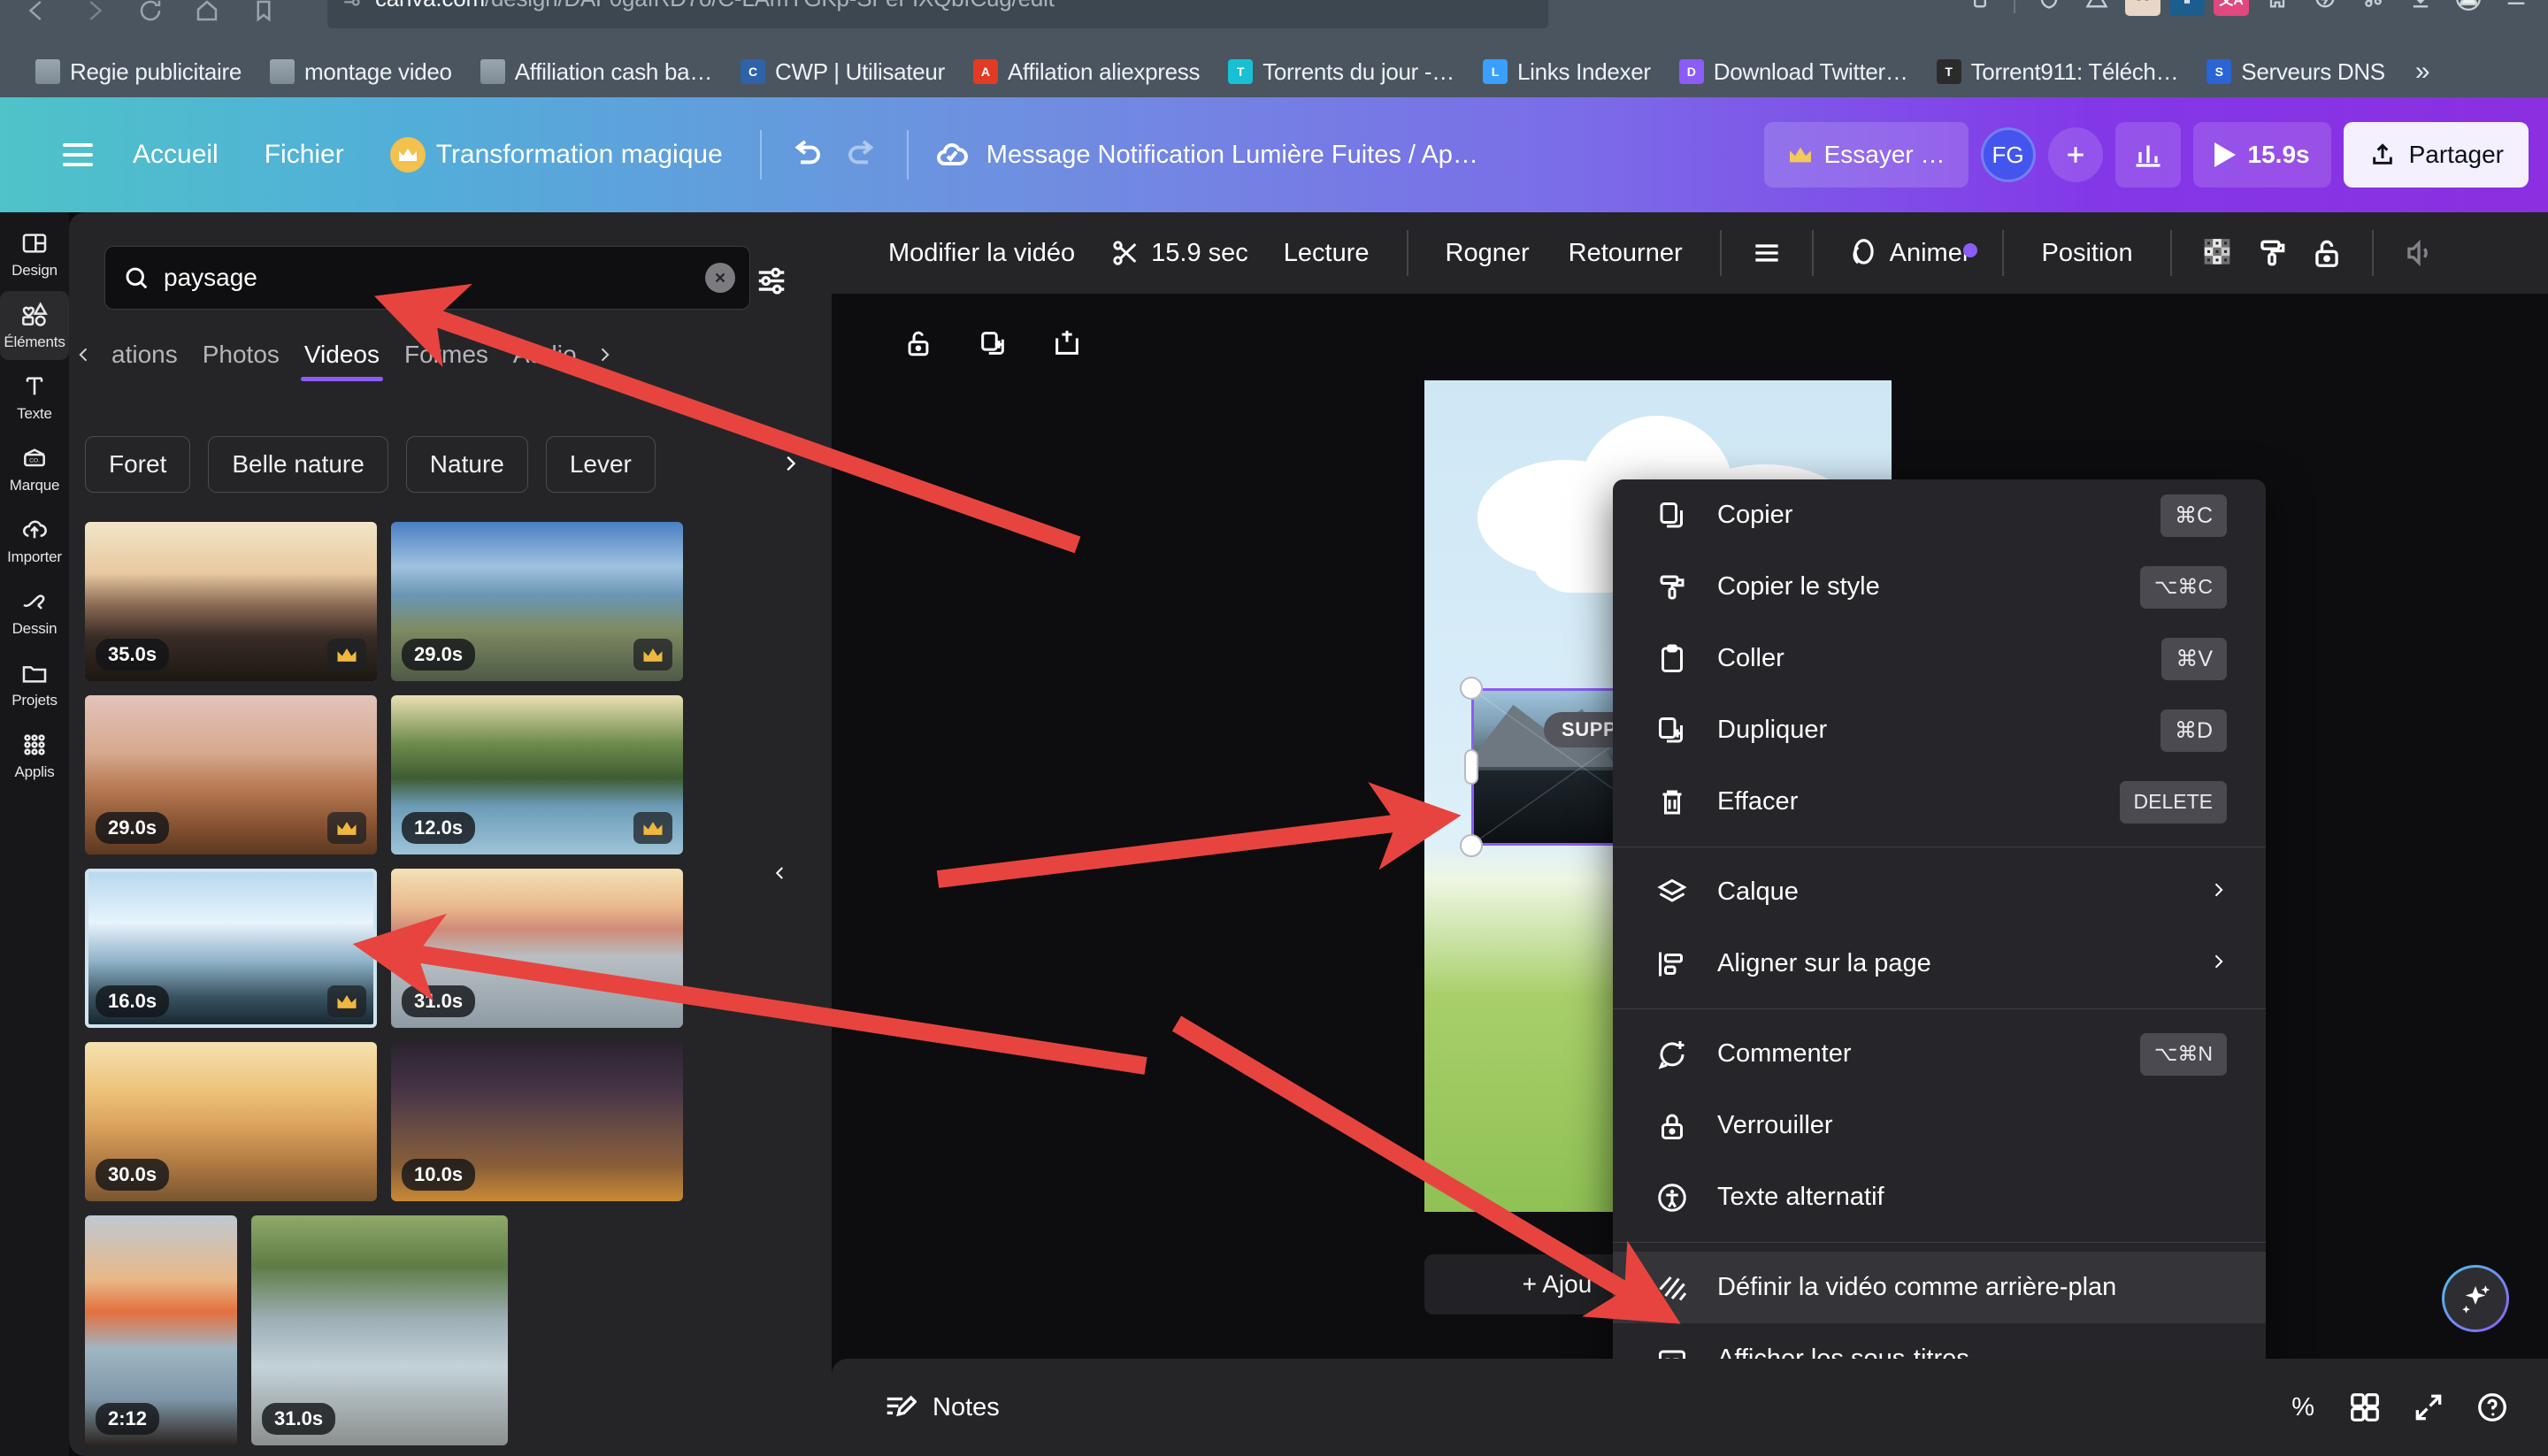 The height and width of the screenshot is (1456, 2548). I want to click on bar-chart-icon, so click(2147, 155).